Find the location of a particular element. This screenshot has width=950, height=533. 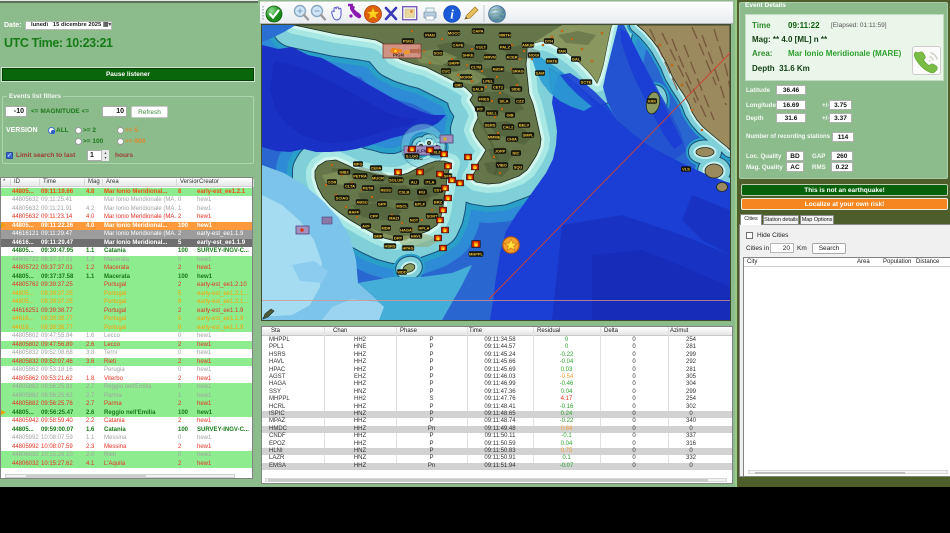

svg-text: MMME is located at coordinates (494, 137).